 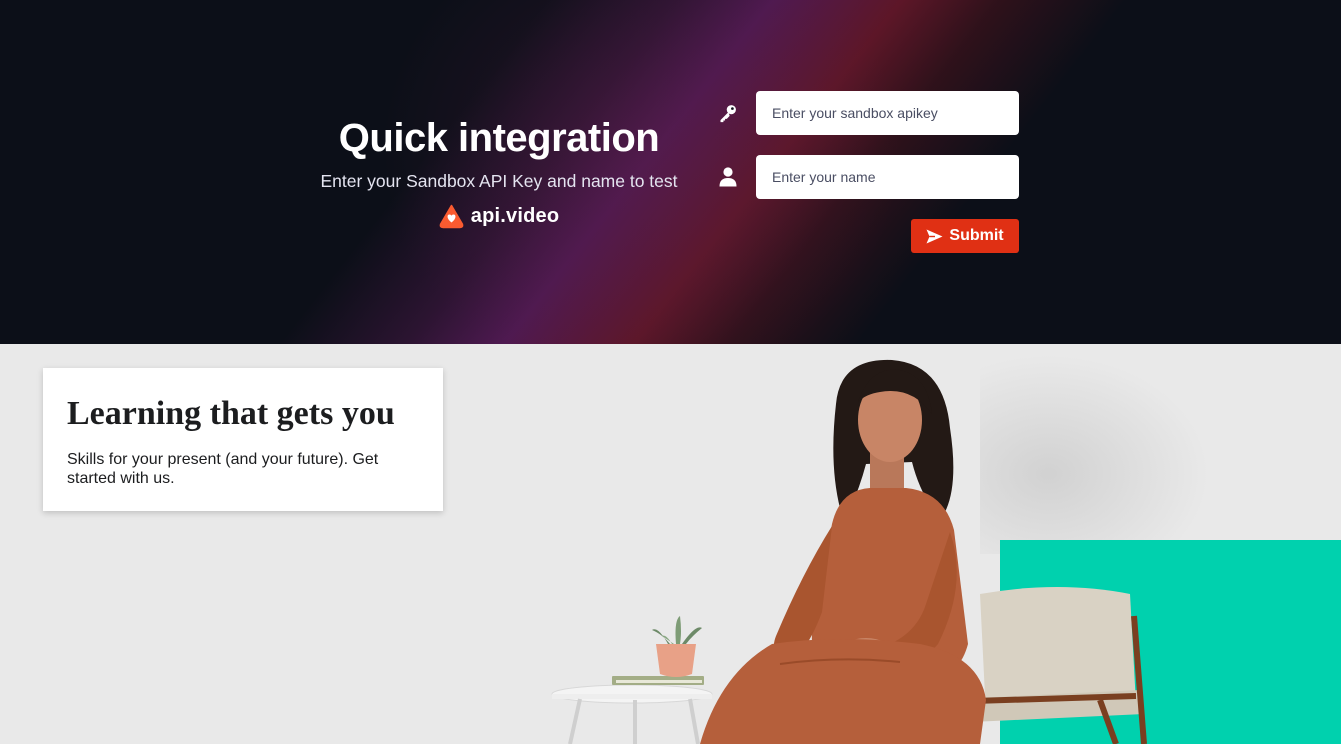 I want to click on name-input, so click(x=887, y=177).